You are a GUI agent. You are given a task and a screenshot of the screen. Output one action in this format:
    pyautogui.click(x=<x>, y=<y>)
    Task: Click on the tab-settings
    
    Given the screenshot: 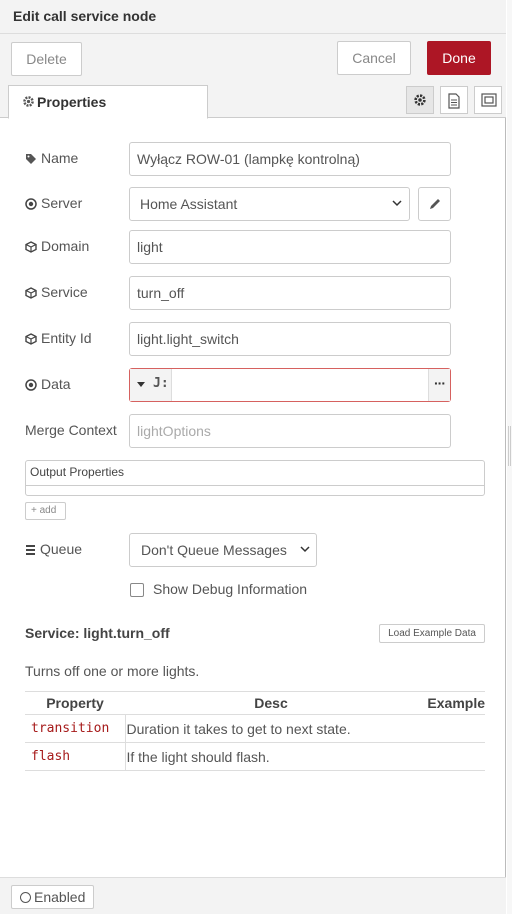 What is the action you would take?
    pyautogui.click(x=420, y=100)
    